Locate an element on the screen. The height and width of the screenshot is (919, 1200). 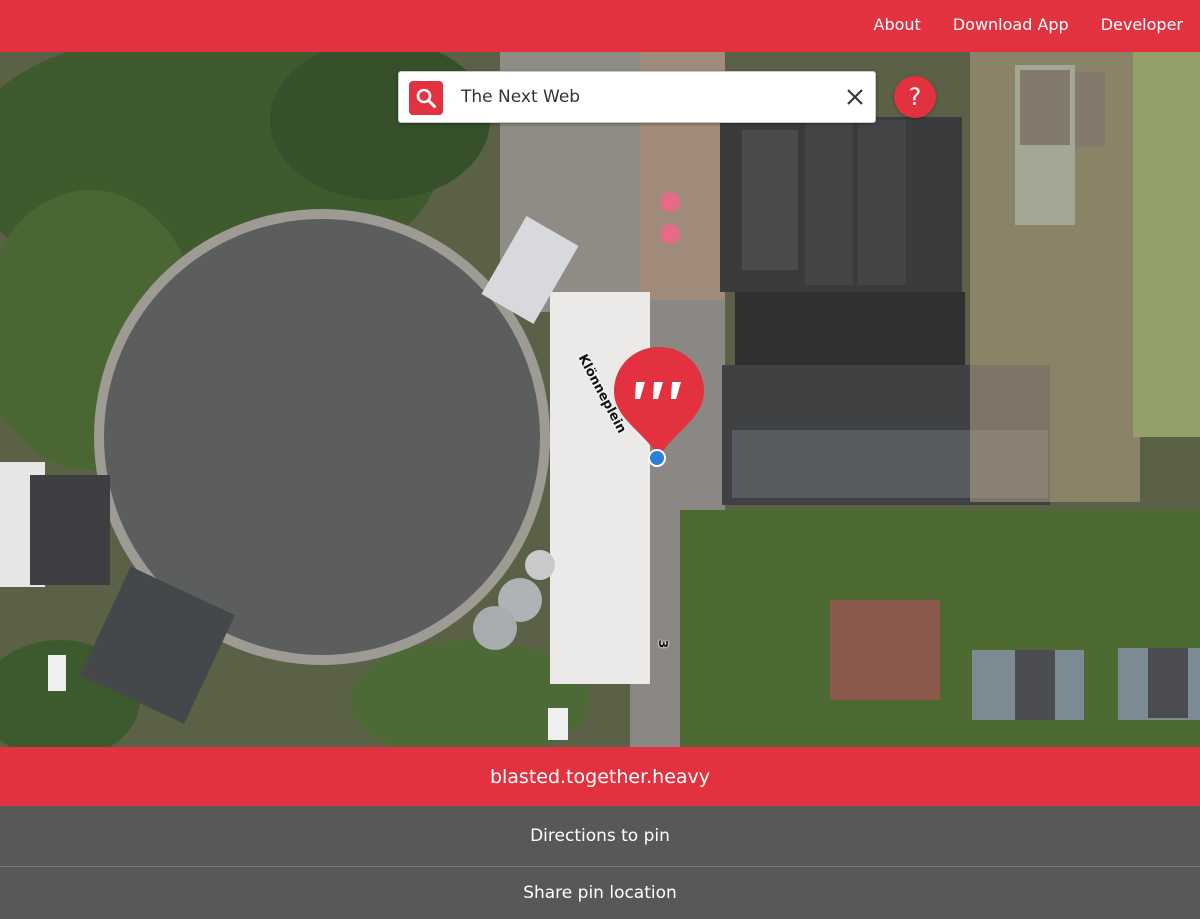
search-input is located at coordinates (646, 97).